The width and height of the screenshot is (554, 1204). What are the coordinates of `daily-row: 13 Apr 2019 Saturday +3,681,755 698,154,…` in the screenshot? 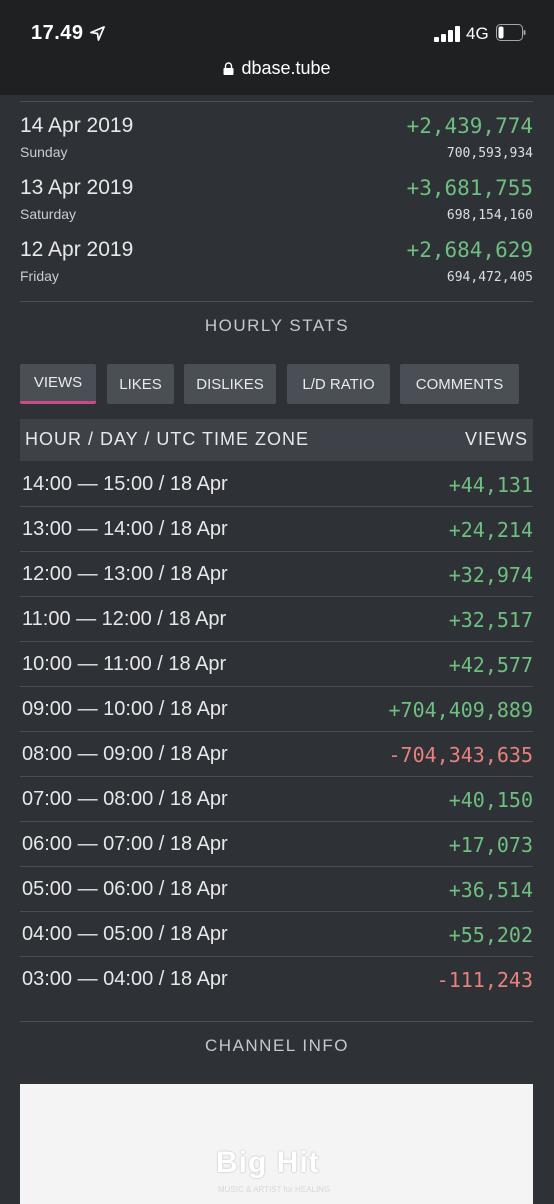 It's located at (276, 195).